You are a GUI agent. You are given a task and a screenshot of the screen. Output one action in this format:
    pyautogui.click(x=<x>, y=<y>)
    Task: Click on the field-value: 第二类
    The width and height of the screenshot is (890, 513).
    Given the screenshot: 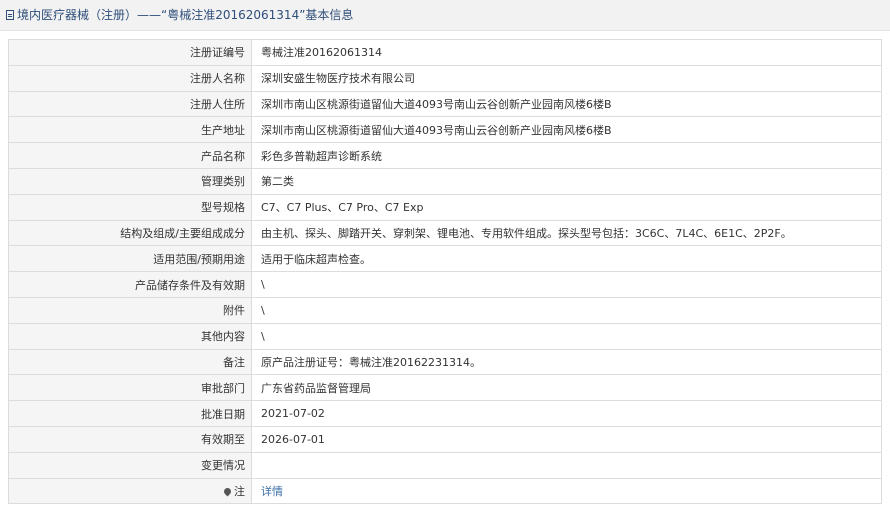 What is the action you would take?
    pyautogui.click(x=566, y=181)
    